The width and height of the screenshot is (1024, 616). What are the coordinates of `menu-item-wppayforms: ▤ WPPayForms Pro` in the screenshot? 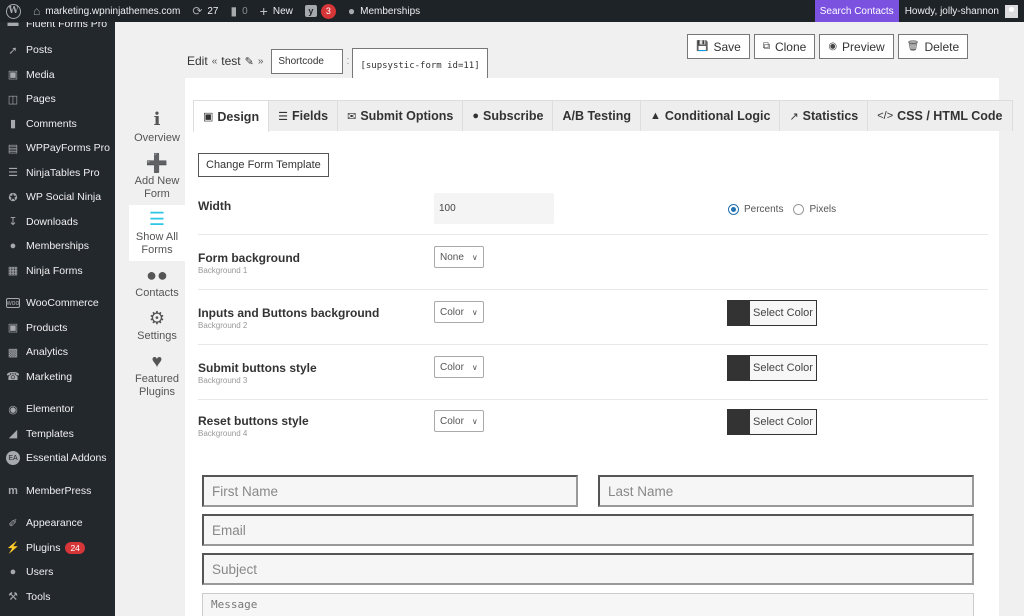 It's located at (57, 148).